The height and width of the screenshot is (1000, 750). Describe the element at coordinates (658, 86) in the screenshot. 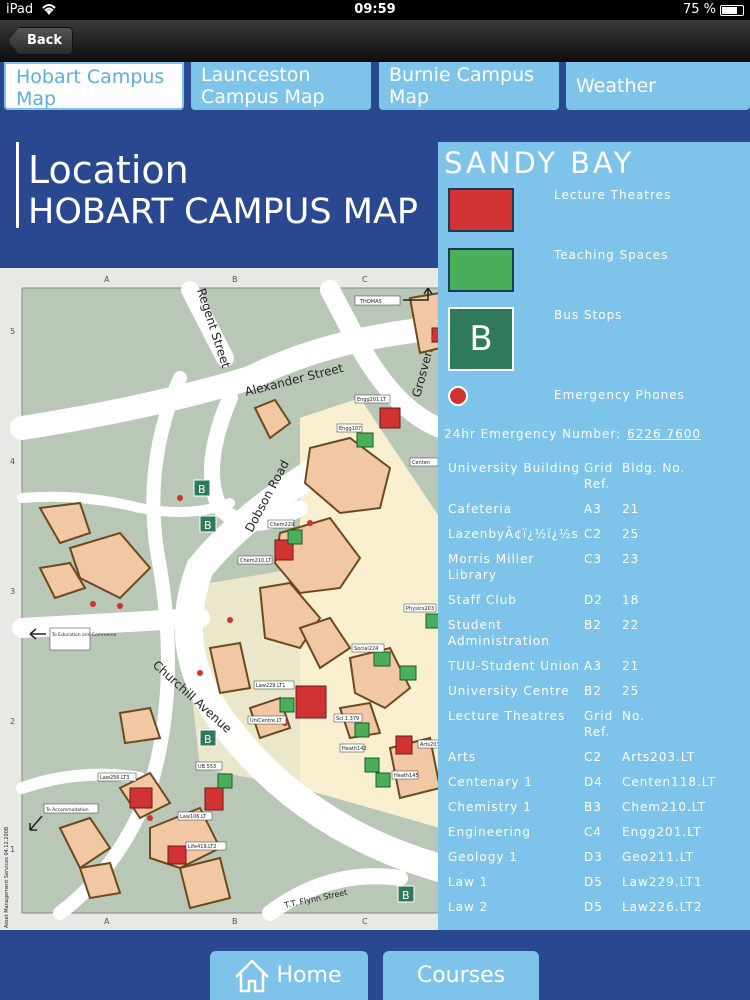

I see `tab-weather: Weather` at that location.